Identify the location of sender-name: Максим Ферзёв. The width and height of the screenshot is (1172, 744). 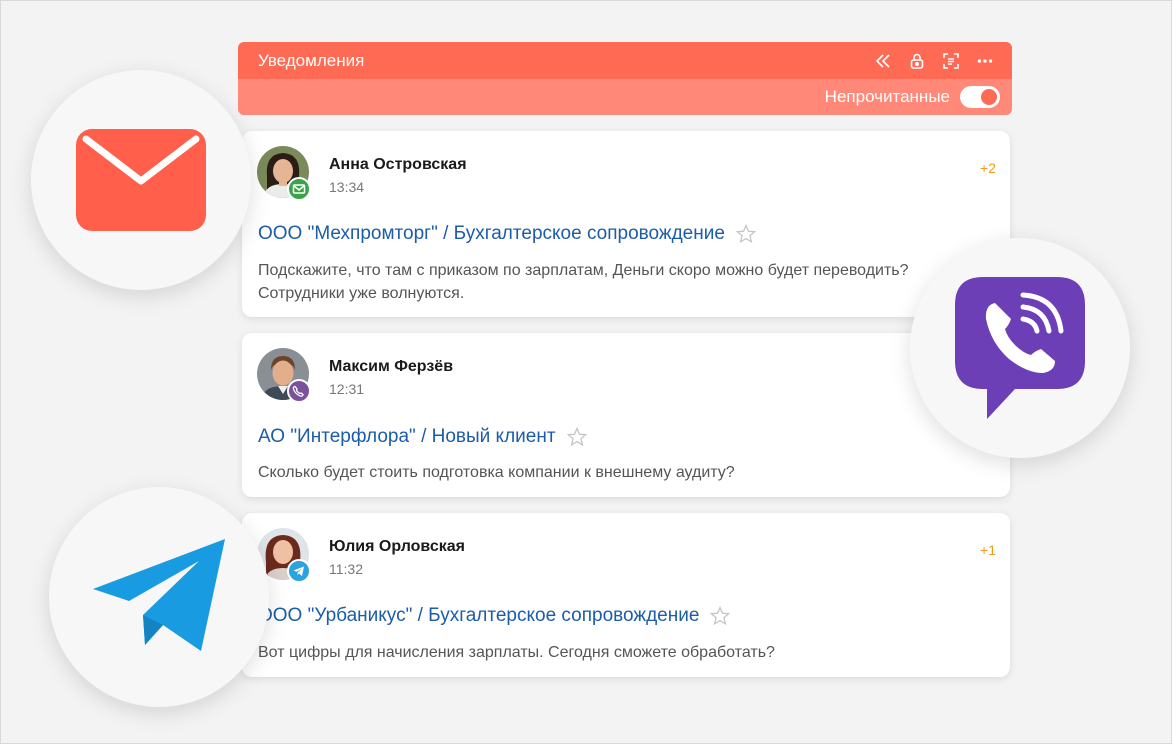
(391, 366).